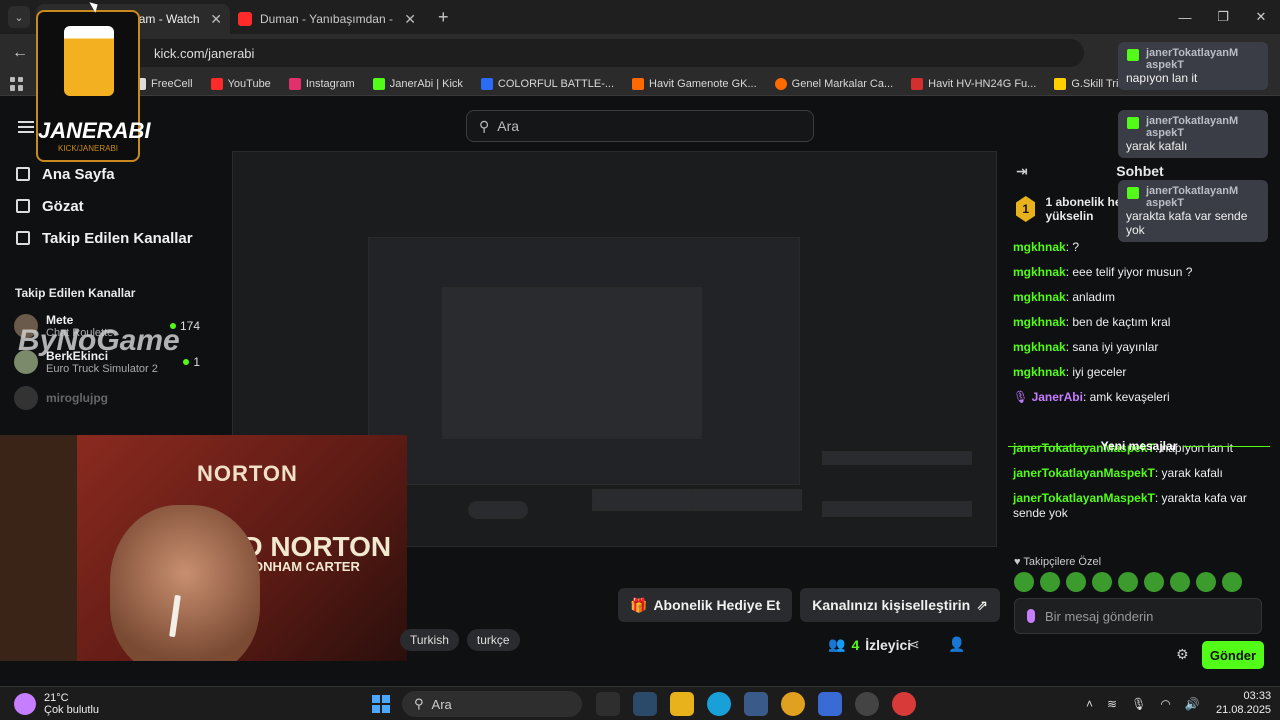 Image resolution: width=1280 pixels, height=720 pixels. What do you see at coordinates (1089, 704) in the screenshot?
I see `chevron-up-icon: ˄` at bounding box center [1089, 704].